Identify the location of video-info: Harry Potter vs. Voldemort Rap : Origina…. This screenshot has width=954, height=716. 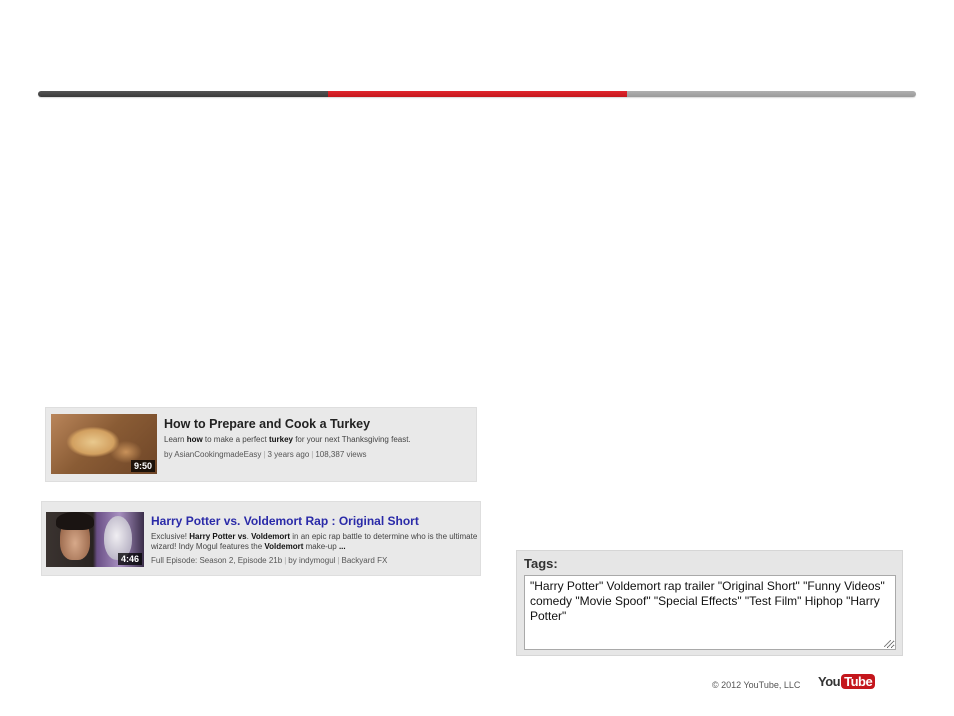
(310, 539).